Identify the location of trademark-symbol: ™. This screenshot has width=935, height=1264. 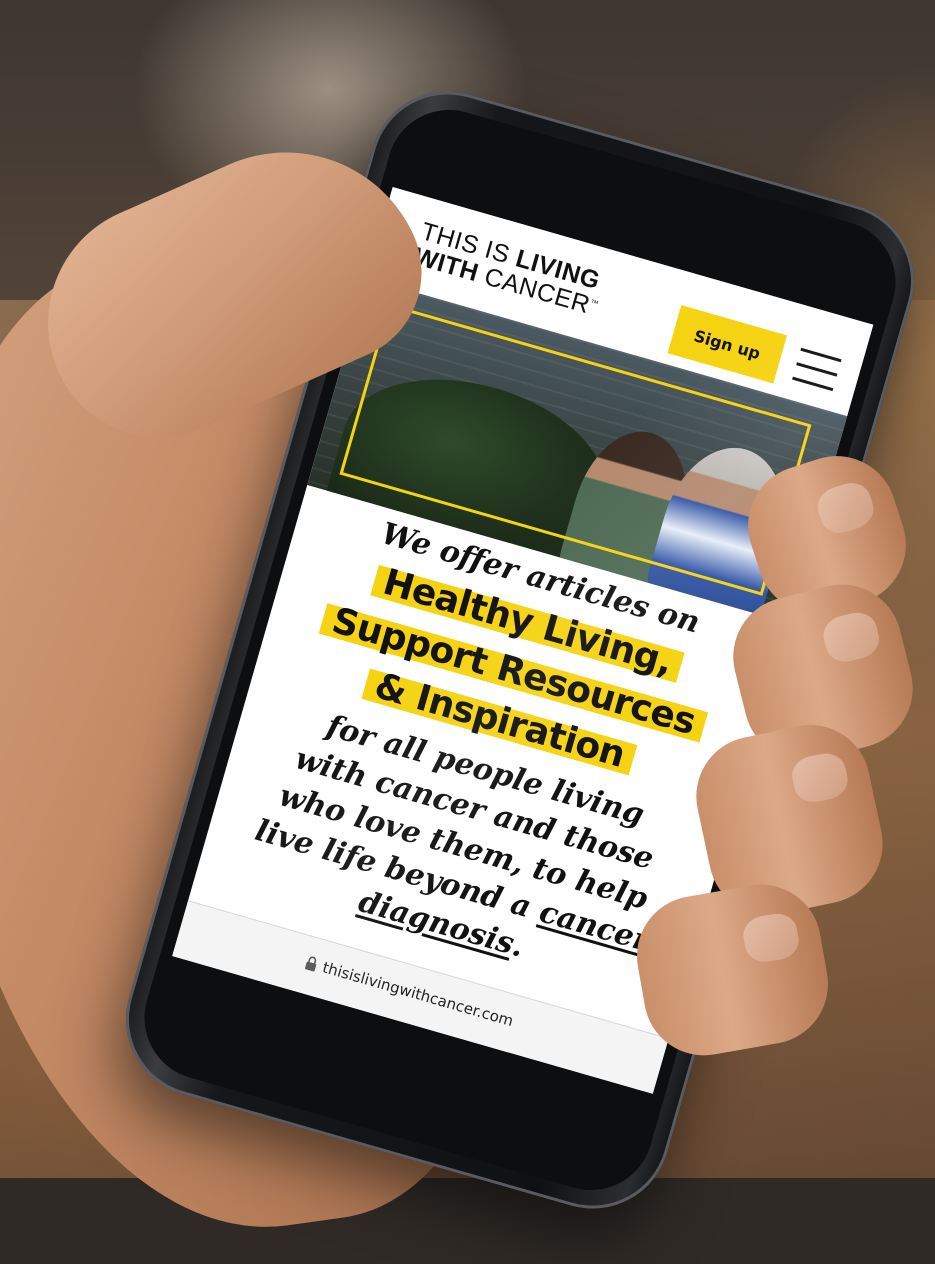
(595, 303).